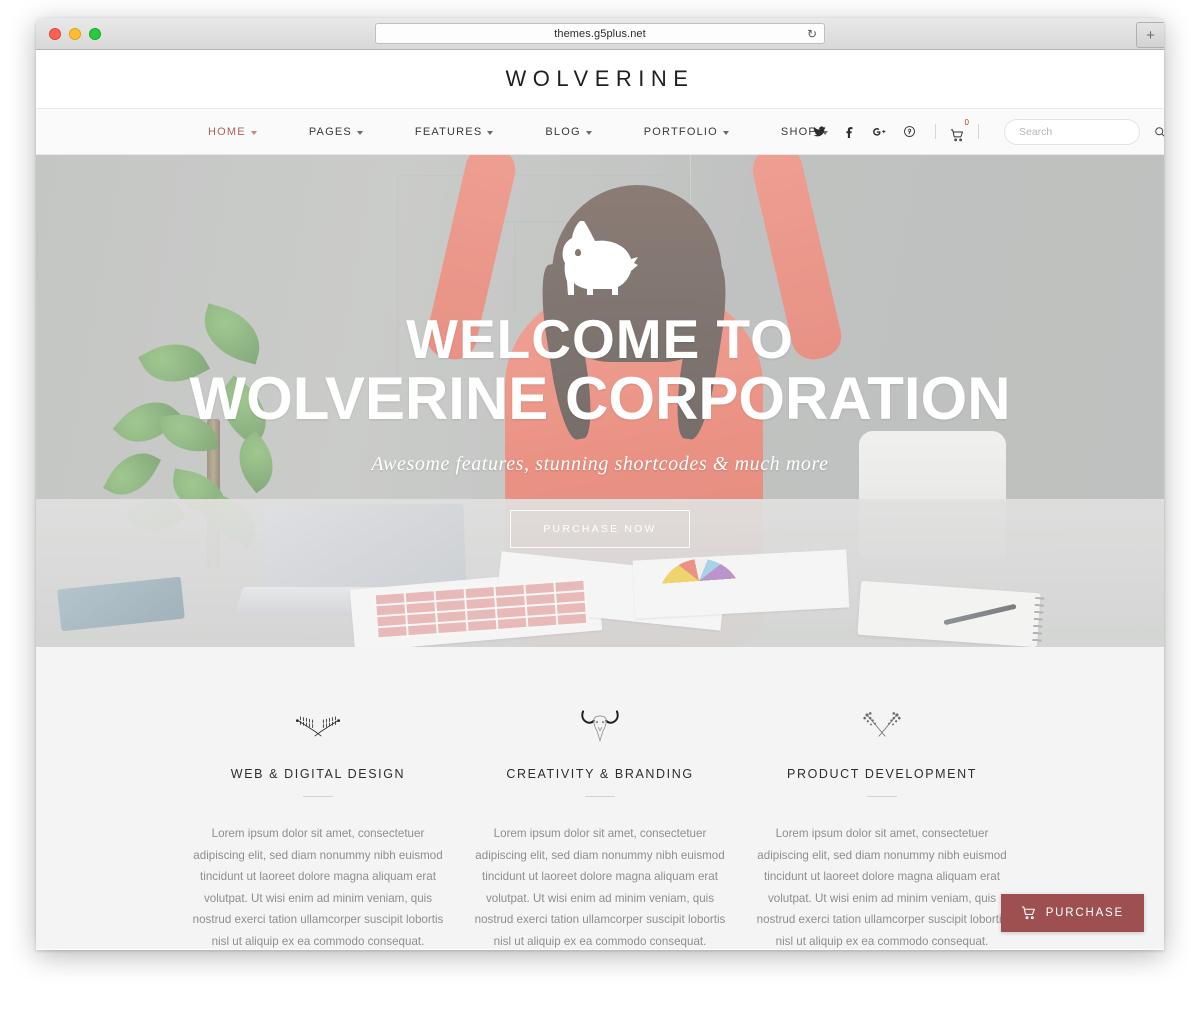 This screenshot has height=1010, width=1200. I want to click on browser-titlebar: themes.g5plus.net ↻ +, so click(600, 34).